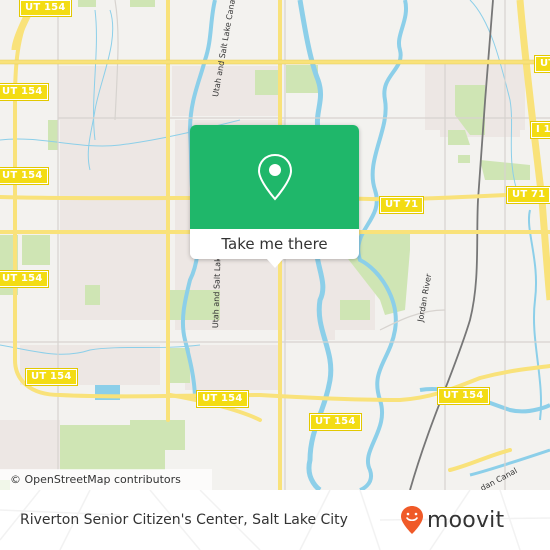  Describe the element at coordinates (274, 244) in the screenshot. I see `take-me-there-button: Take me there` at that location.